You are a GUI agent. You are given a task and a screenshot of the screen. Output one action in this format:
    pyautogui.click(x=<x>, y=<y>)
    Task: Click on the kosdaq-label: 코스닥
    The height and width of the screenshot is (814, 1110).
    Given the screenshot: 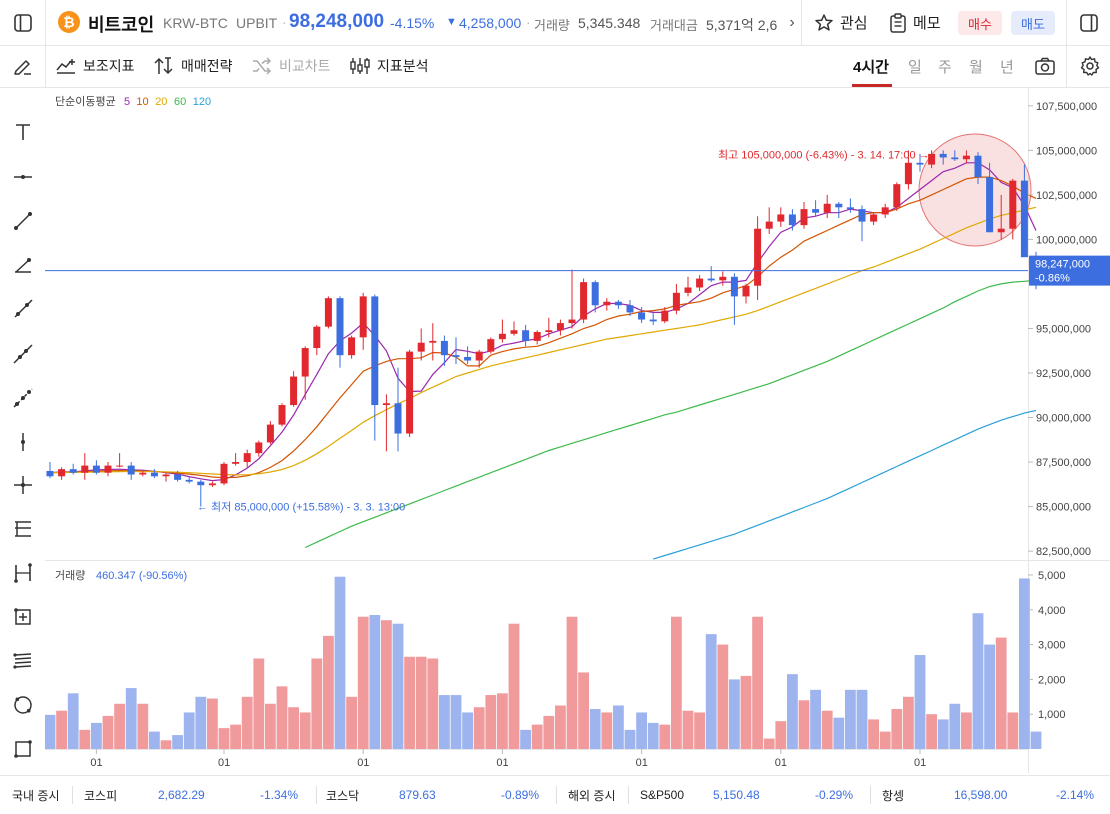 What is the action you would take?
    pyautogui.click(x=342, y=795)
    